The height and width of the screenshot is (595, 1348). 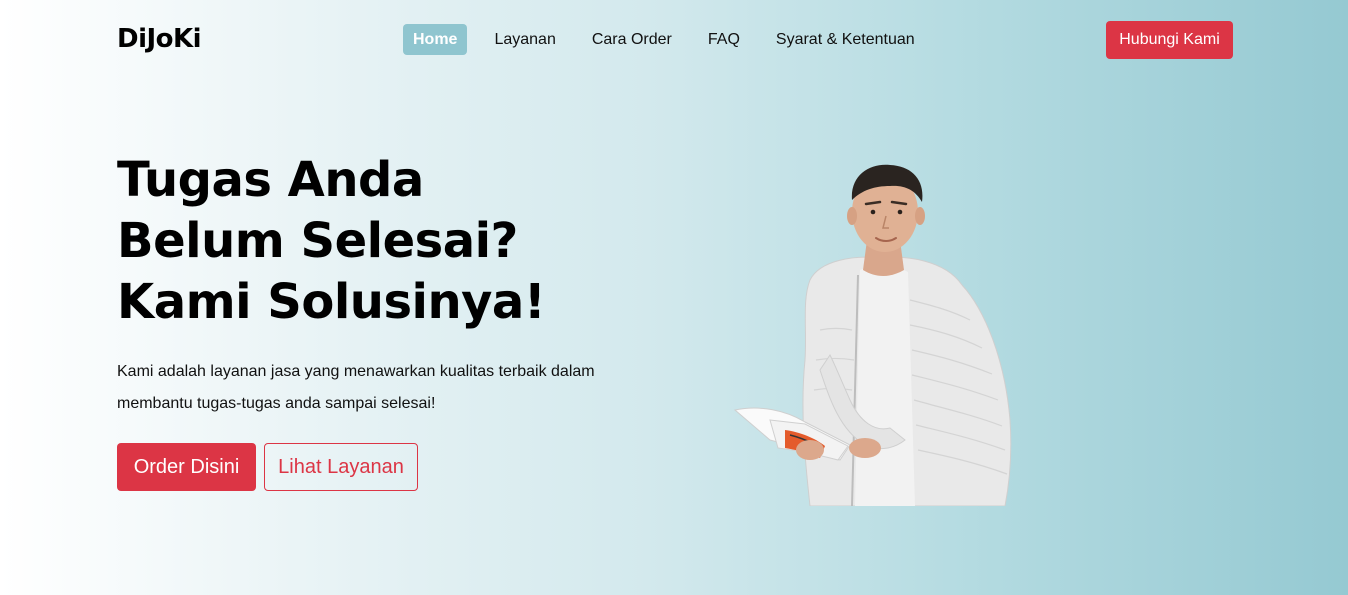 What do you see at coordinates (845, 39) in the screenshot?
I see `nav-item-syarat-ketentuan: Syarat & Ketentuan` at bounding box center [845, 39].